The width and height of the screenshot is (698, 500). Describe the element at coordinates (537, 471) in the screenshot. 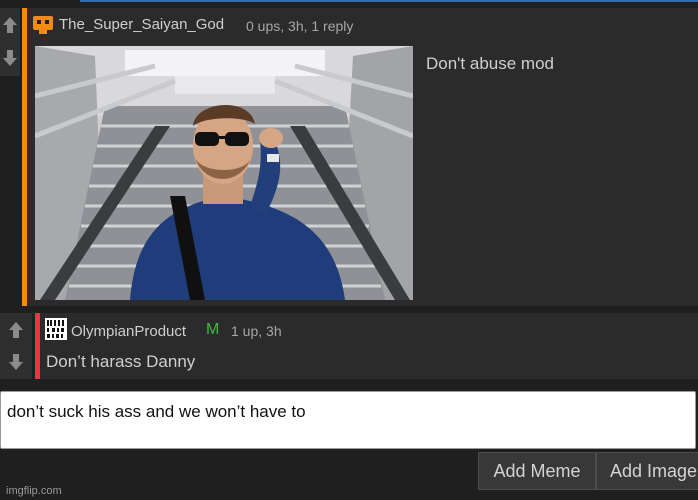

I see `add-meme-button: Add Meme` at that location.